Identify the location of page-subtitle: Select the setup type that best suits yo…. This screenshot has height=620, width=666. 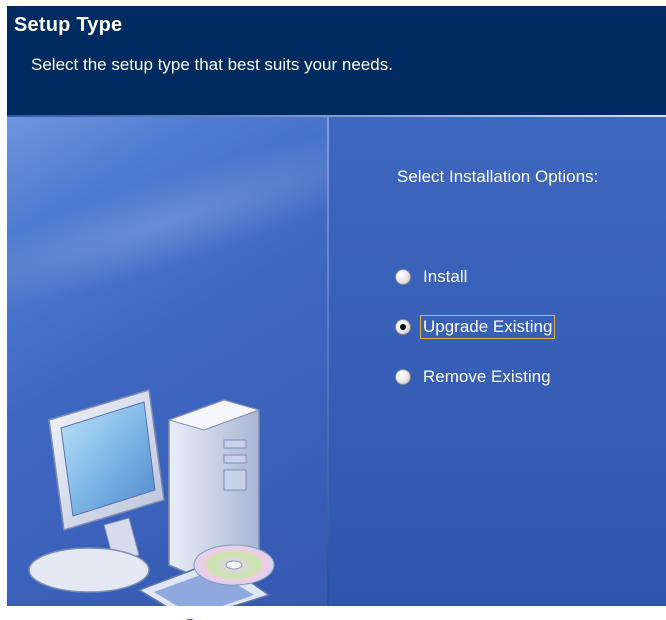
(212, 64).